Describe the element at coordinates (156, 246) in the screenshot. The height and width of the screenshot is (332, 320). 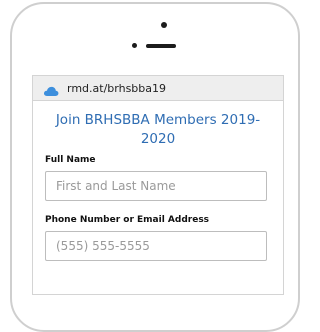
I see `contact-input` at that location.